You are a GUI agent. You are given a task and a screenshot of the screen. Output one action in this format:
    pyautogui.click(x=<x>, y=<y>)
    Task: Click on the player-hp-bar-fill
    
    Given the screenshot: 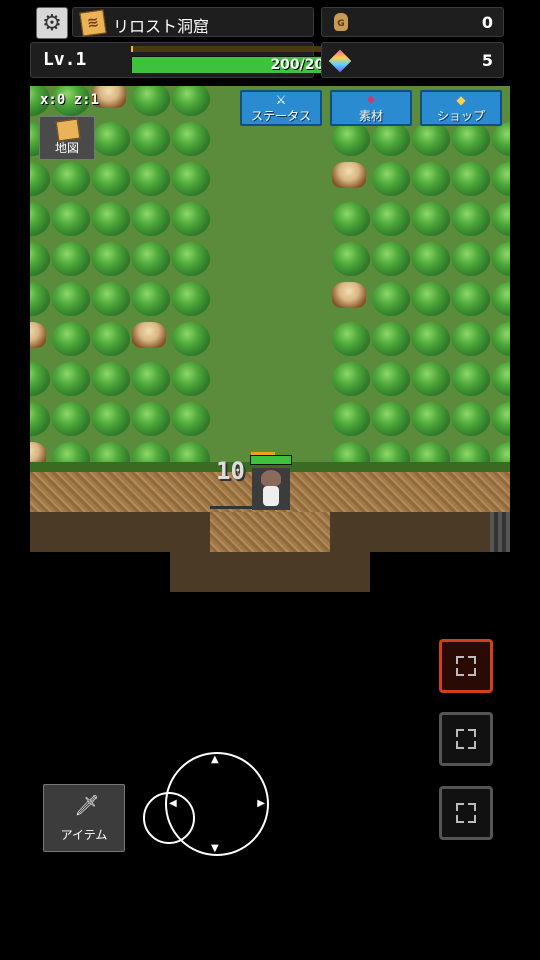 What is the action you would take?
    pyautogui.click(x=271, y=460)
    